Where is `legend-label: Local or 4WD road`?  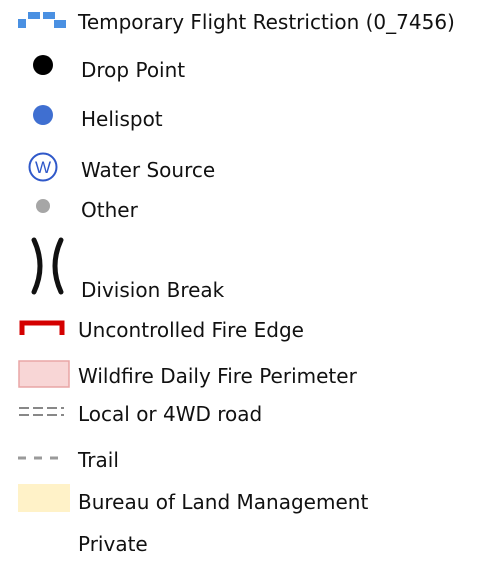 legend-label: Local or 4WD road is located at coordinates (170, 414).